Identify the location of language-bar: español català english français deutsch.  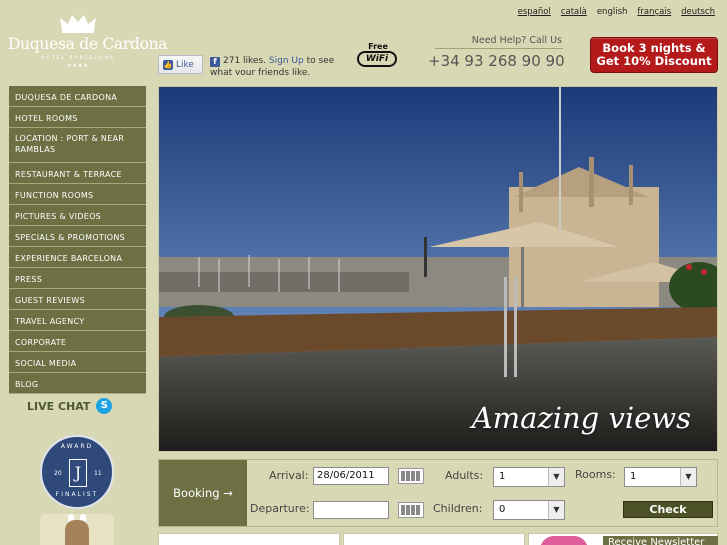
(616, 12).